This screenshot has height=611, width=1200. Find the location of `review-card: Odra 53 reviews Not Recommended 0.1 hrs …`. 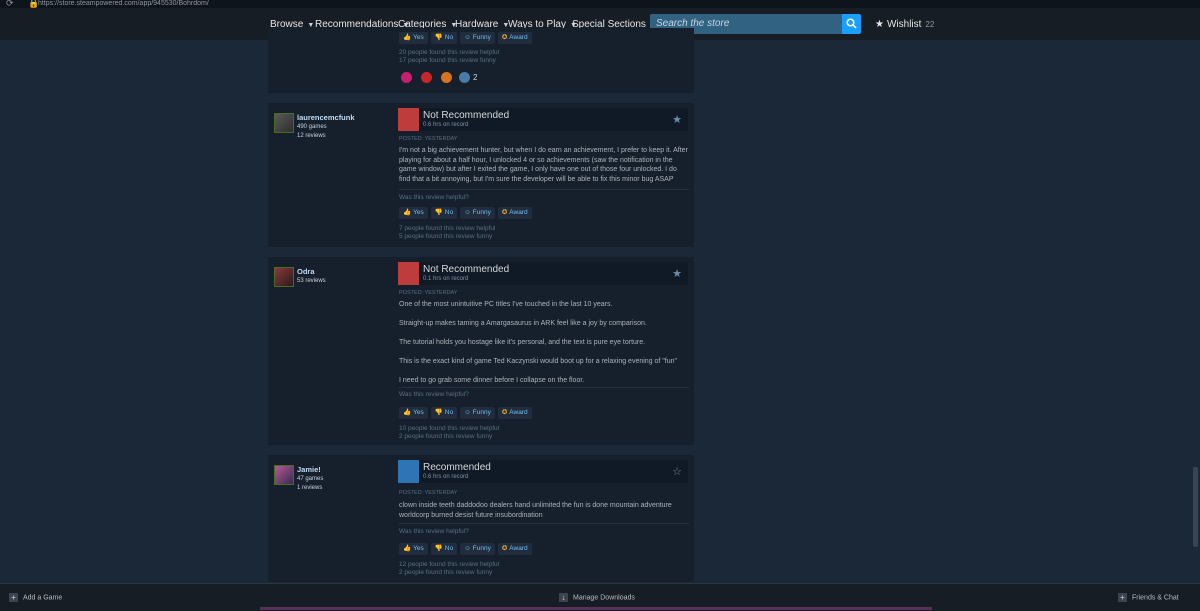

review-card: Odra 53 reviews Not Recommended 0.1 hrs … is located at coordinates (481, 351).